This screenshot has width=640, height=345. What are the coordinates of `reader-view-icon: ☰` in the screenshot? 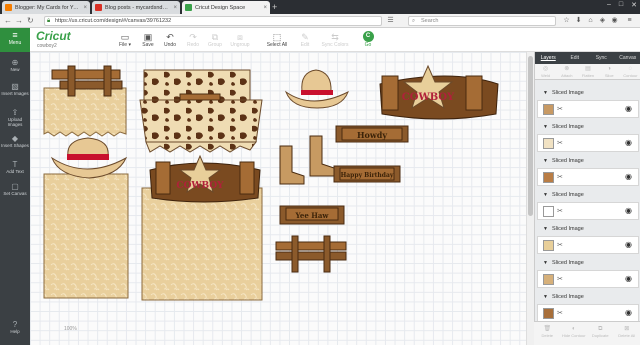 It's located at (390, 20).